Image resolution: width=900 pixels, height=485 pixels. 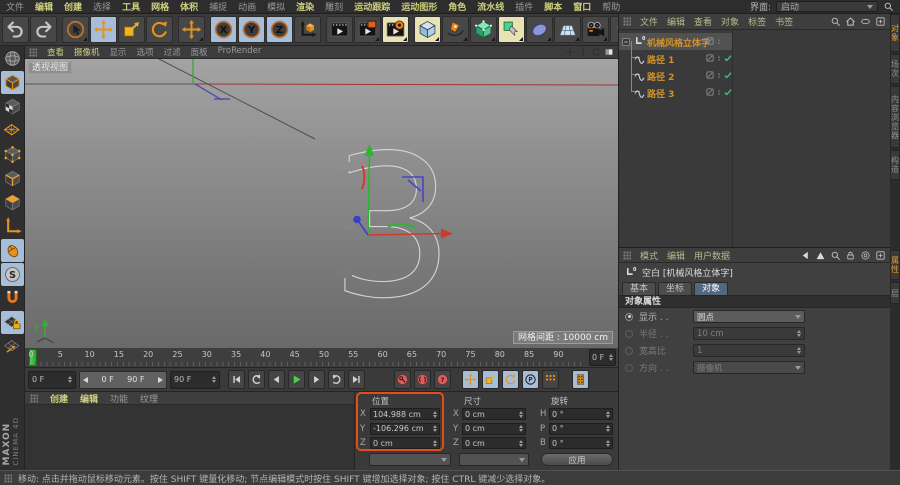 What do you see at coordinates (357, 219) in the screenshot?
I see `gizmo-z-handle` at bounding box center [357, 219].